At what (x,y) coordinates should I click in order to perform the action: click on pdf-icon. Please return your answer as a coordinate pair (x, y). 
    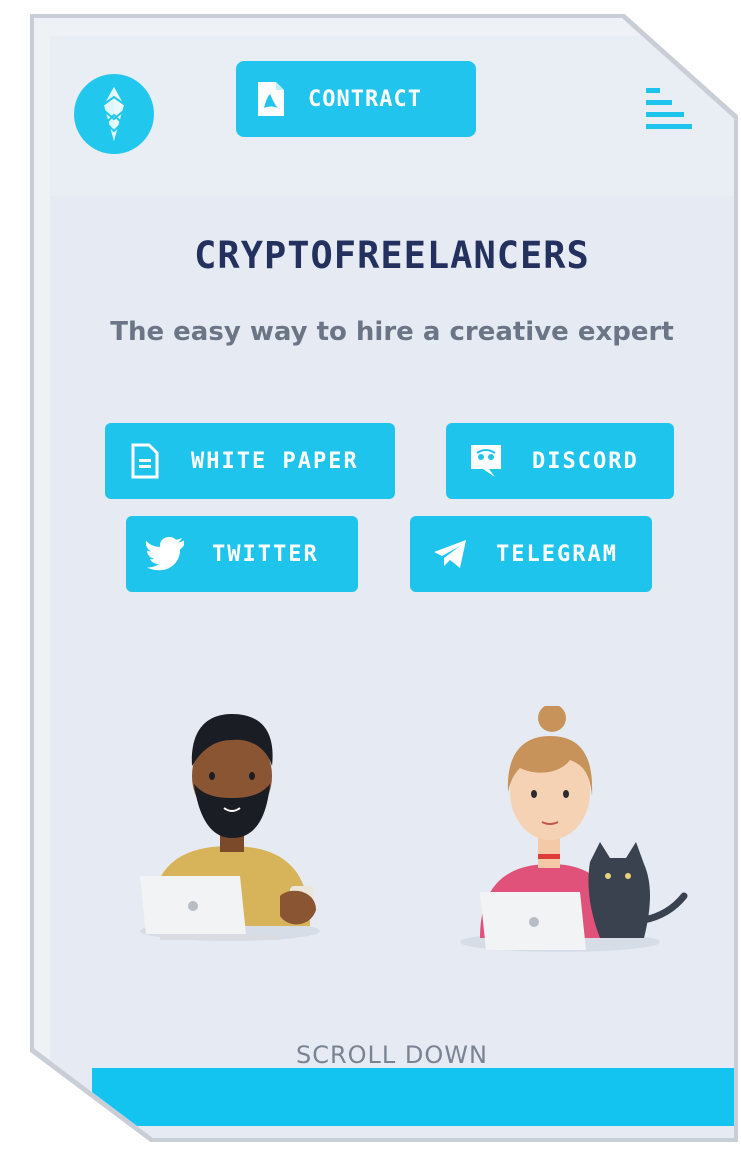
    Looking at the image, I should click on (271, 99).